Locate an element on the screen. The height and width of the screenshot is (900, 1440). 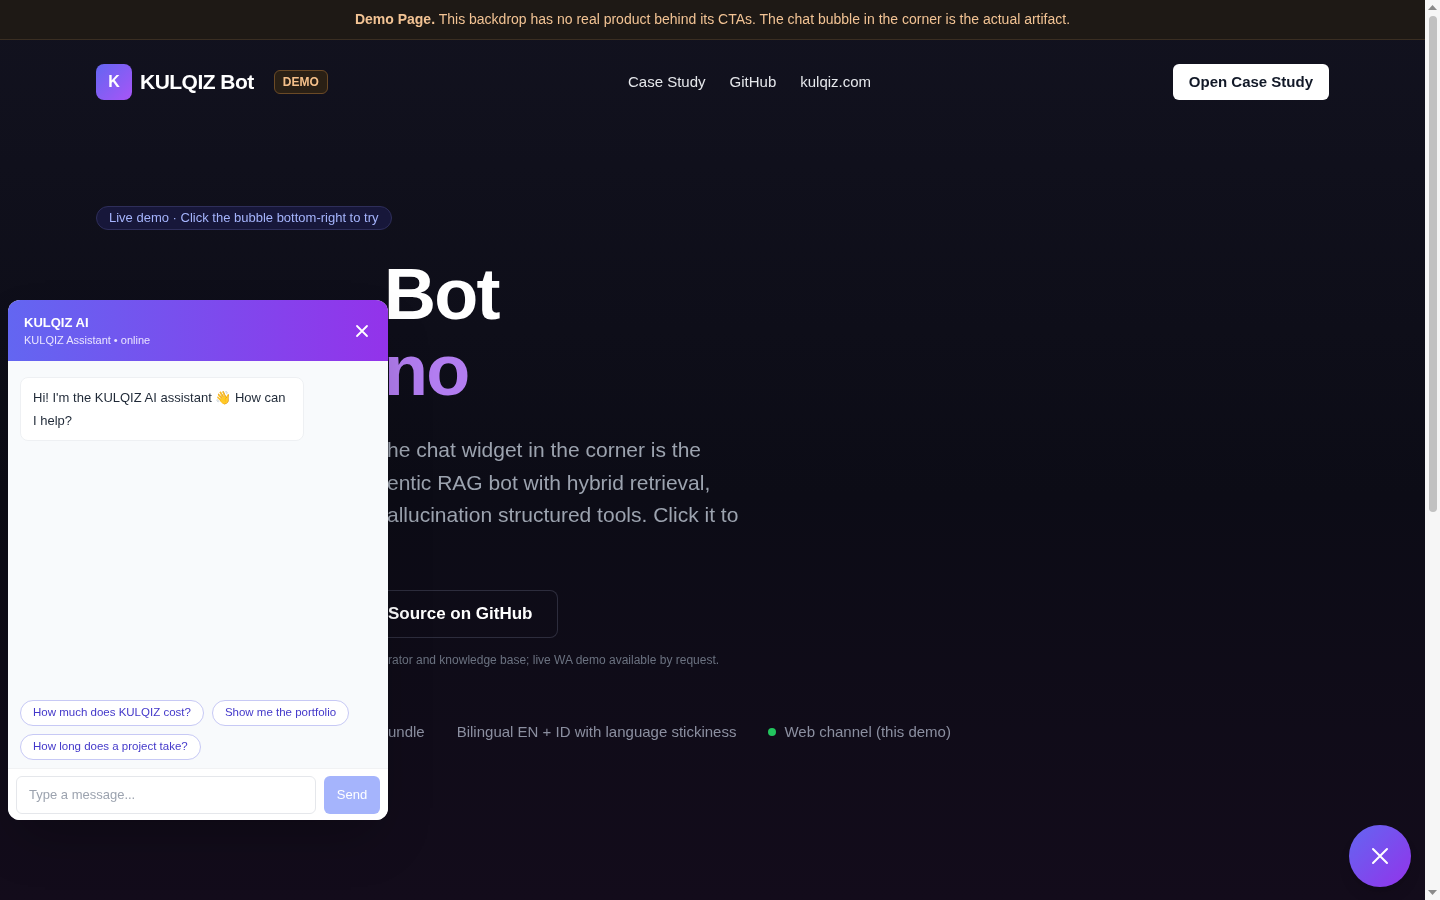
hero-note: rator and knowledge base; live WA demo available by request. is located at coordinates (554, 660).